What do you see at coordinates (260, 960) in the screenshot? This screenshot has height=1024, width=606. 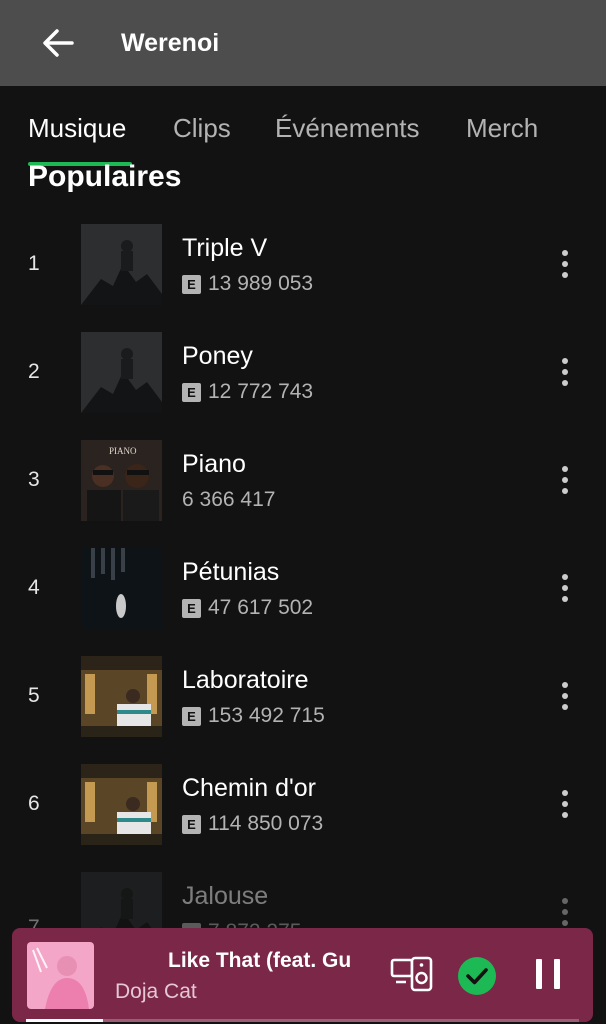 I see `now-playing-title: Like That (feat. Gu` at bounding box center [260, 960].